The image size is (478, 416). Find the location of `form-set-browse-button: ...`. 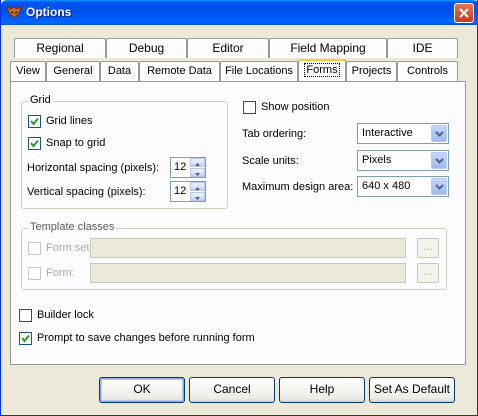

form-set-browse-button: ... is located at coordinates (428, 248).